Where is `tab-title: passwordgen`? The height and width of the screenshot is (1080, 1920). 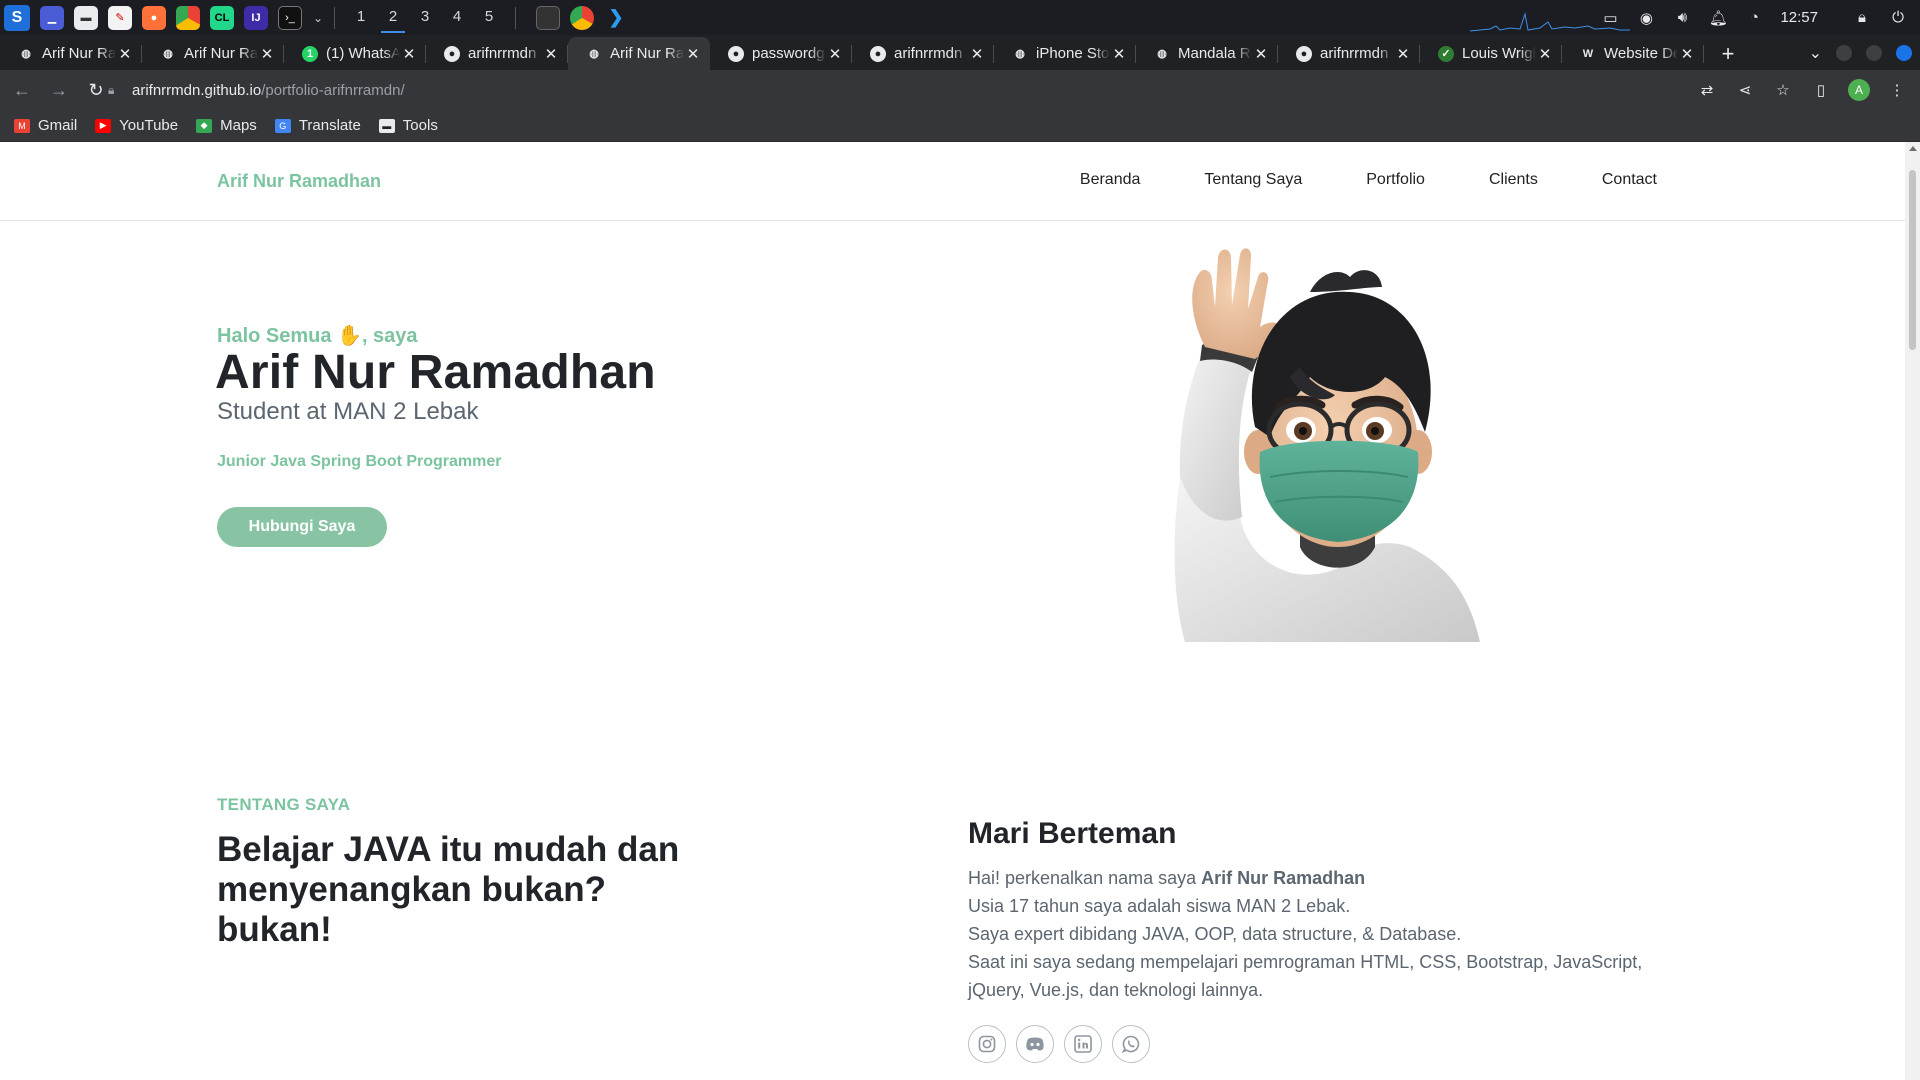
tab-title: passwordgen is located at coordinates (789, 53).